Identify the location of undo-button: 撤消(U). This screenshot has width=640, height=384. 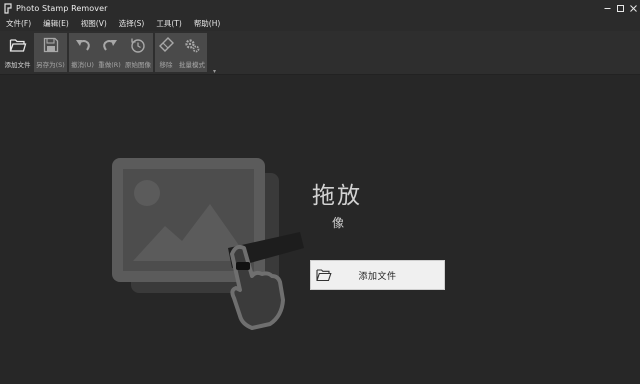
(82, 52).